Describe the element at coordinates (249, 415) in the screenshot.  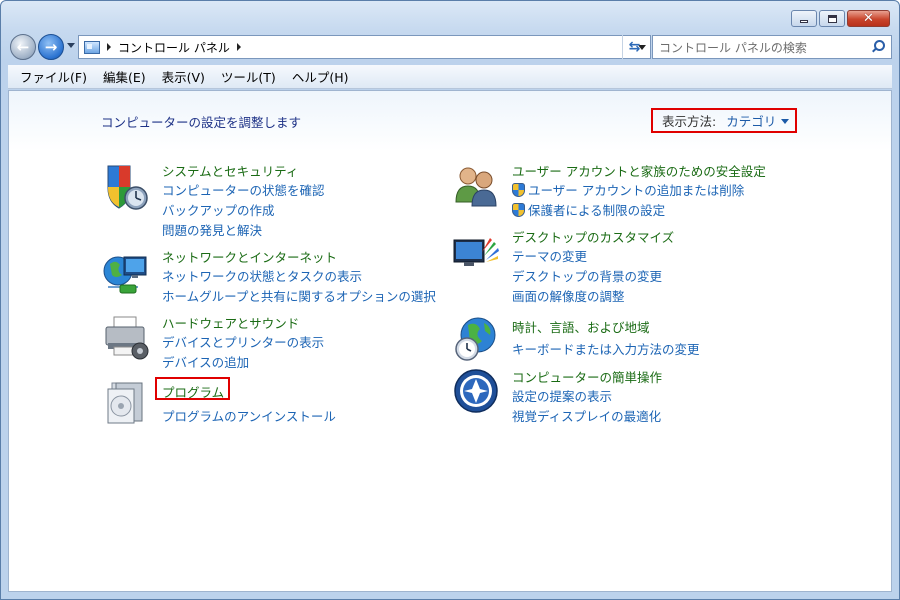
I see `link-uninstall-program: プログラムのアンインストール` at that location.